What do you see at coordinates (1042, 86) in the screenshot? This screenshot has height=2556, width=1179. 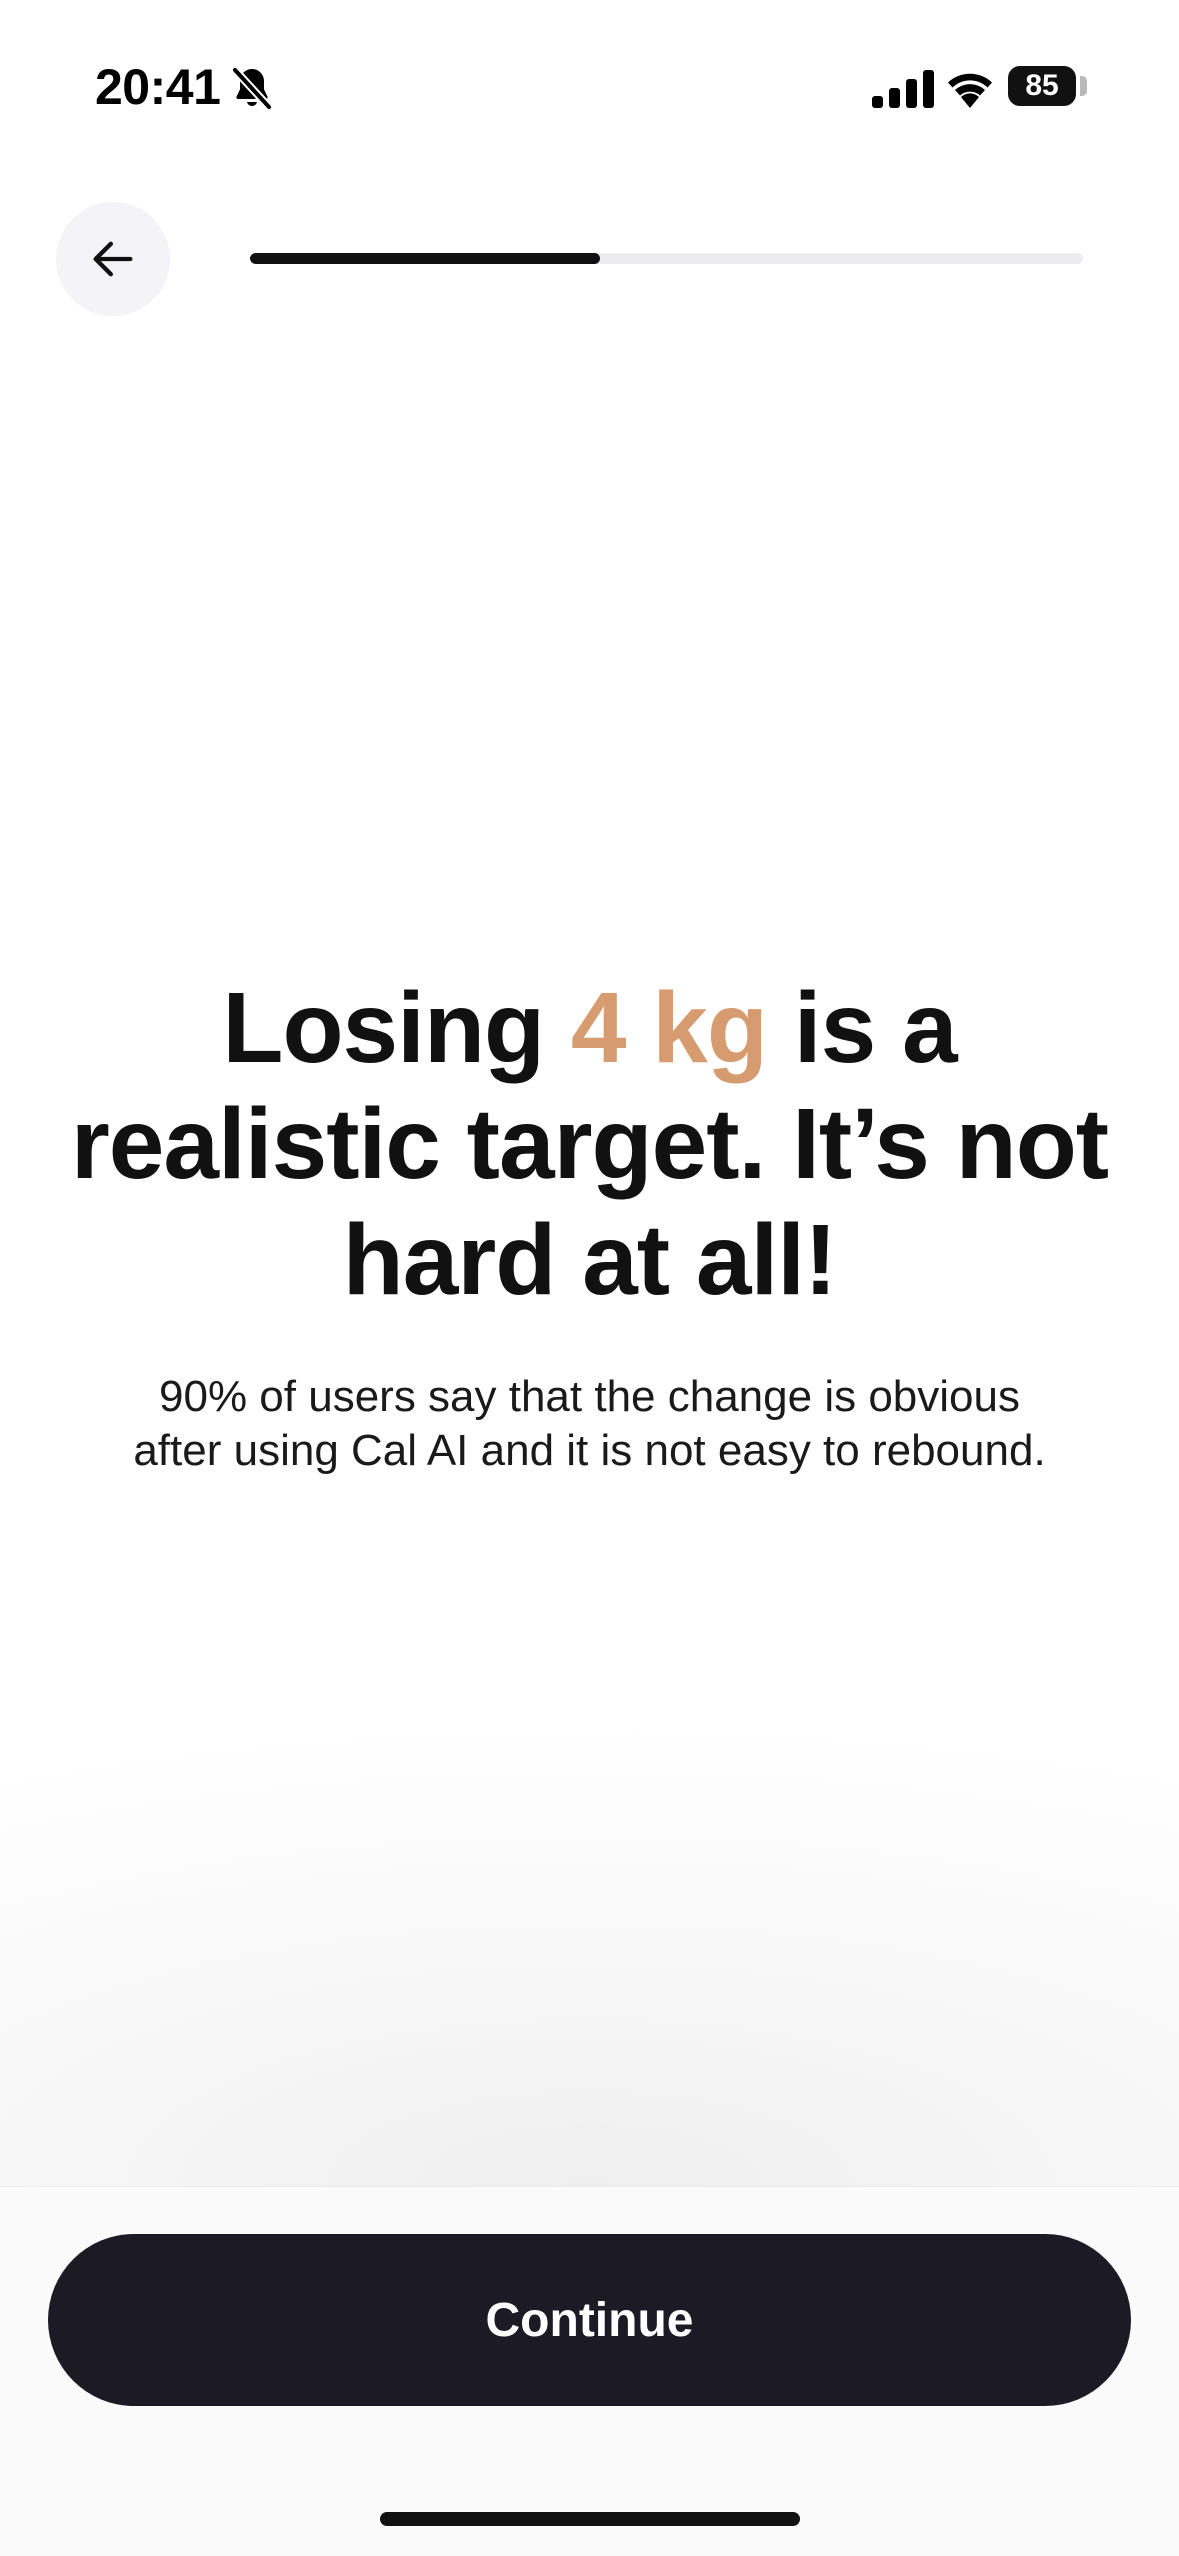 I see `battery-icon: 85` at bounding box center [1042, 86].